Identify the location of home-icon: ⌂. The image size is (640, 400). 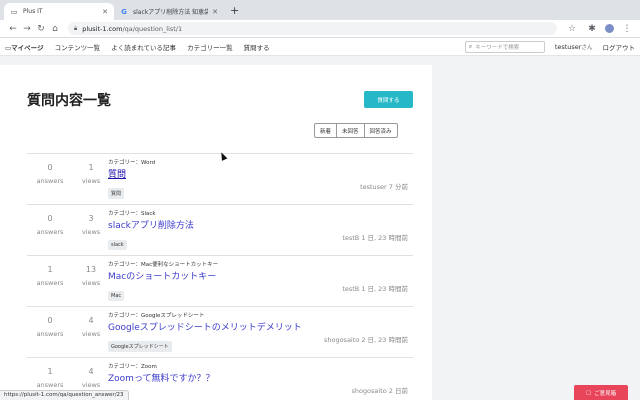
(55, 29).